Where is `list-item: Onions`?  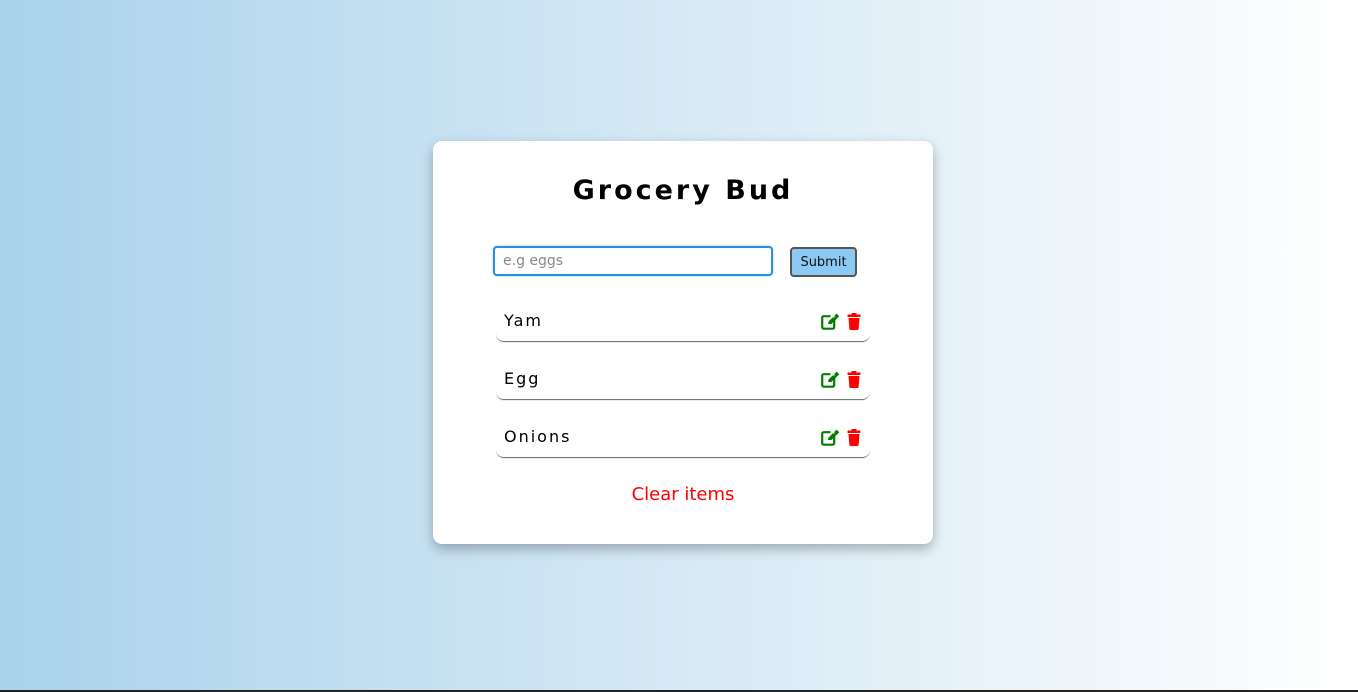
list-item: Onions is located at coordinates (683, 436).